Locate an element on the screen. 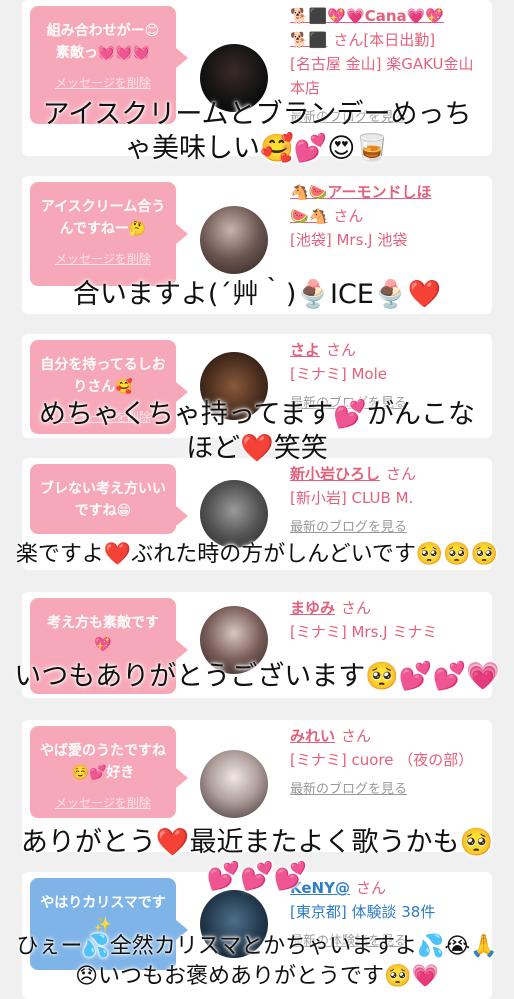  message-text: 自分を持ってるしおりさん🥰 is located at coordinates (103, 376).